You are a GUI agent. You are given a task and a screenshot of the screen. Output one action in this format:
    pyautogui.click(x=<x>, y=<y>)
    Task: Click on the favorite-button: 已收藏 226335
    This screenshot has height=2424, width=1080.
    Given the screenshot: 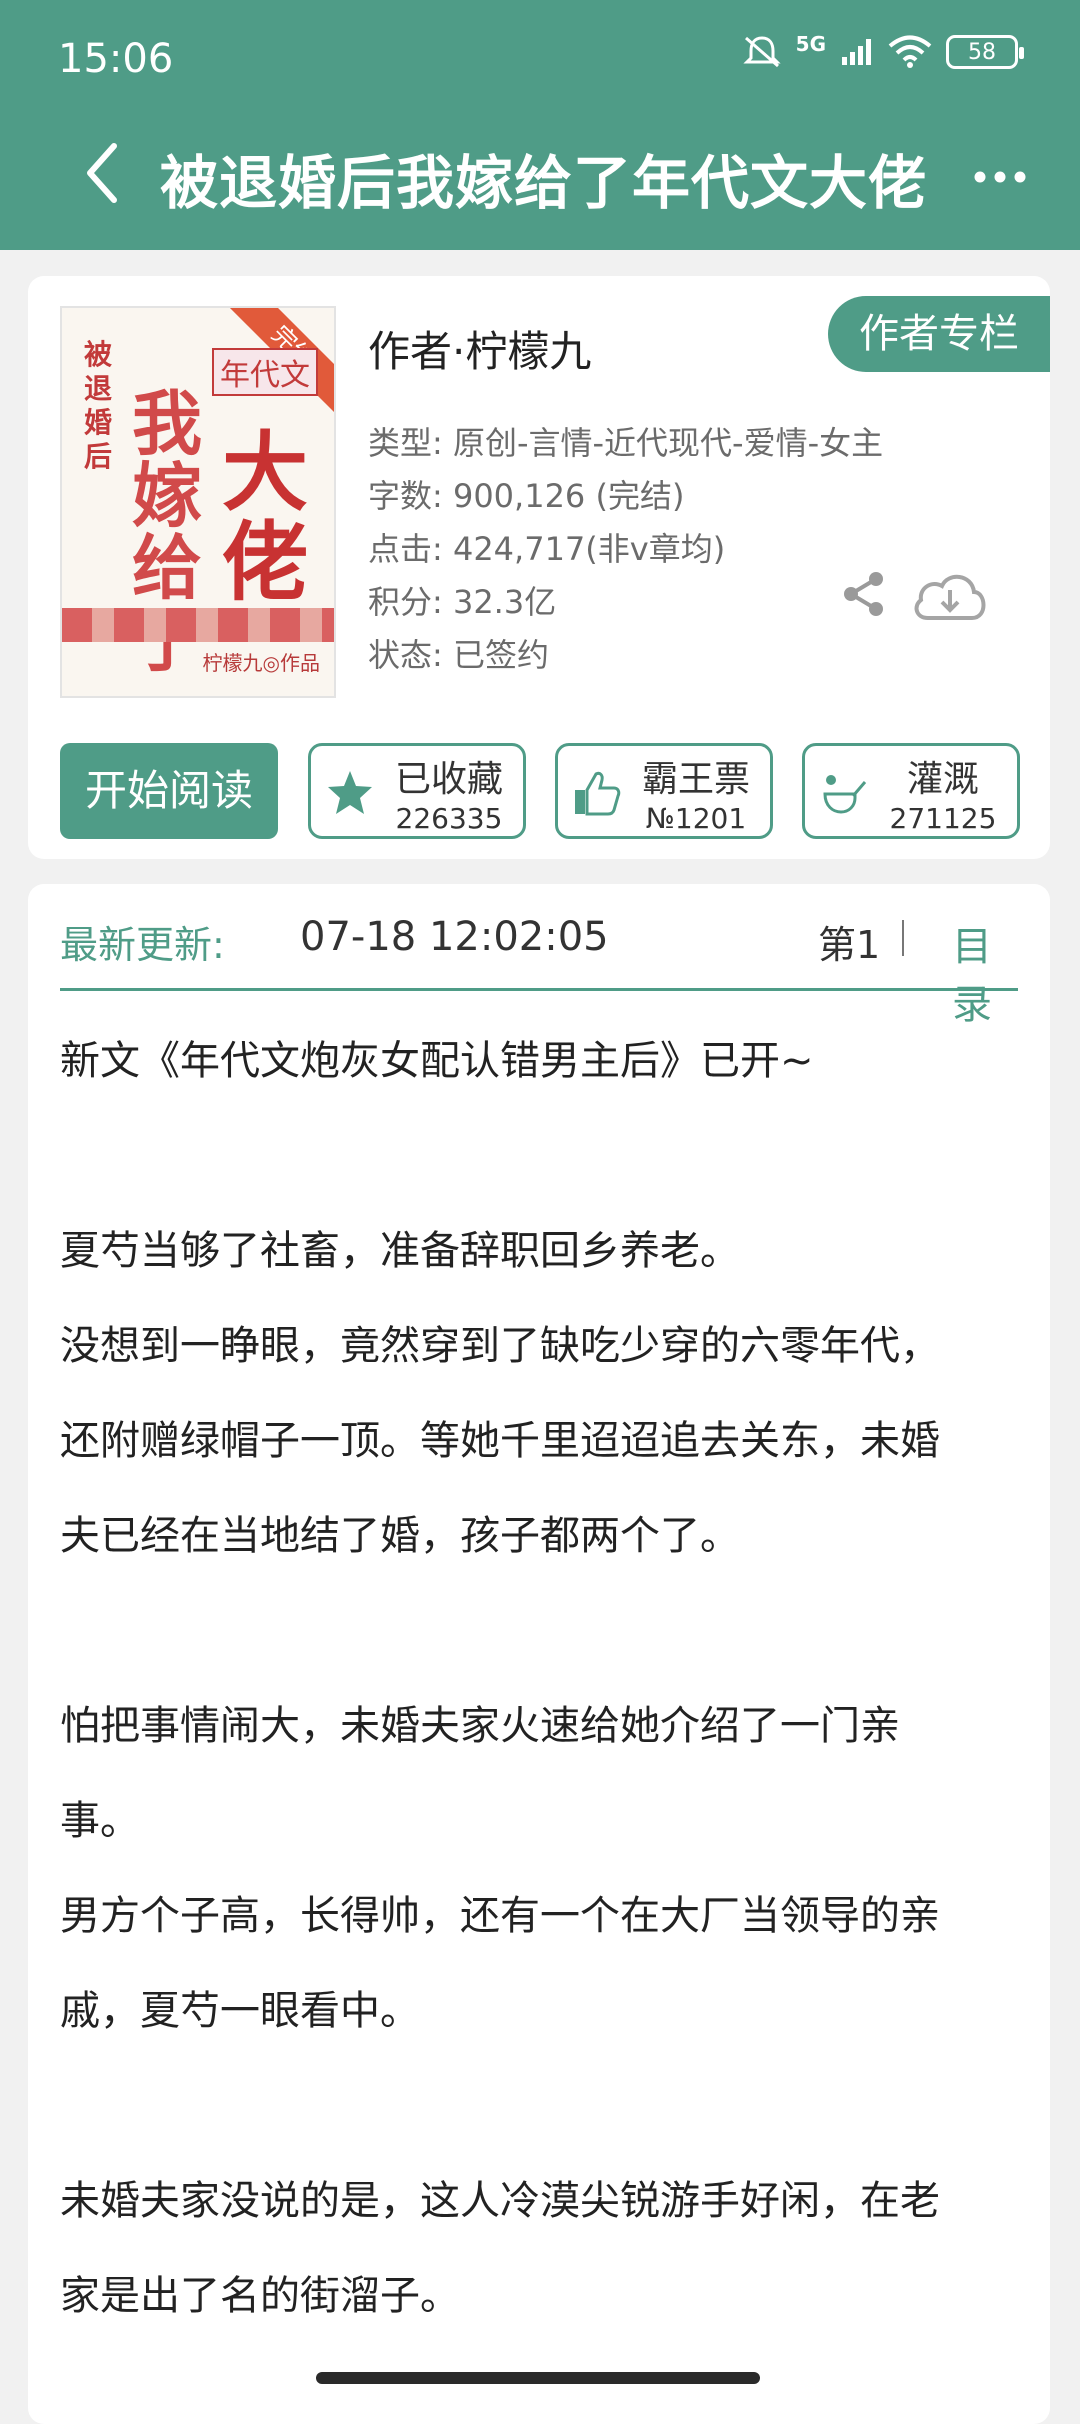 What is the action you would take?
    pyautogui.click(x=417, y=791)
    